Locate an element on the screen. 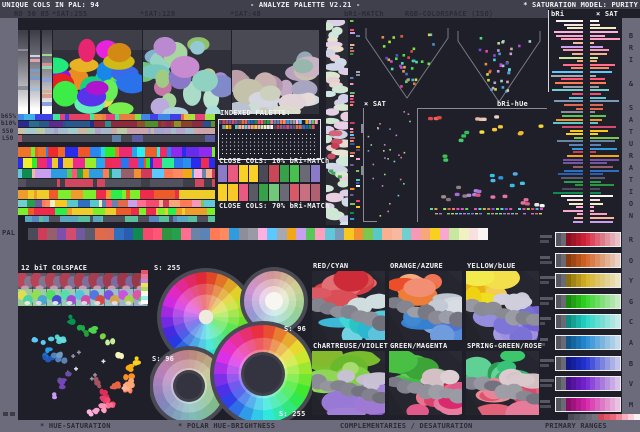 The width and height of the screenshot is (640, 432). pal-strip is located at coordinates (258, 234).